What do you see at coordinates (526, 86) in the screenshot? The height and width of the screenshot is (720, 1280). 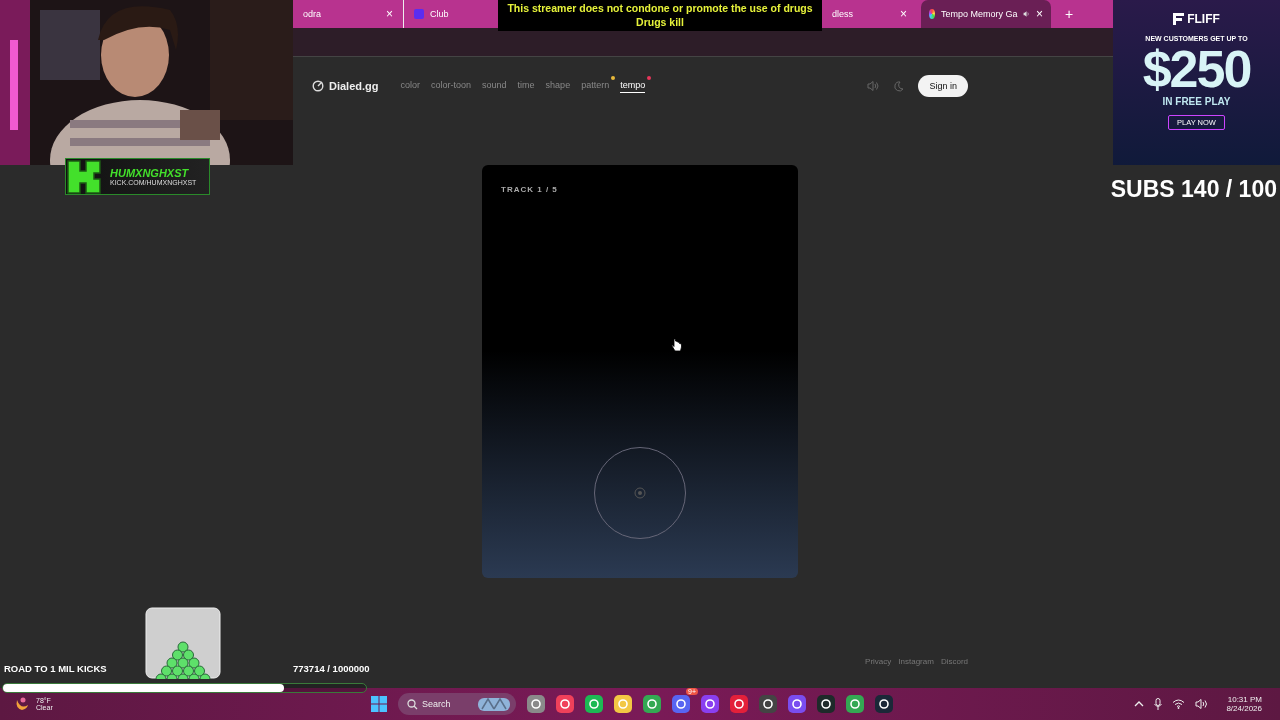 I see `nav-link: time` at bounding box center [526, 86].